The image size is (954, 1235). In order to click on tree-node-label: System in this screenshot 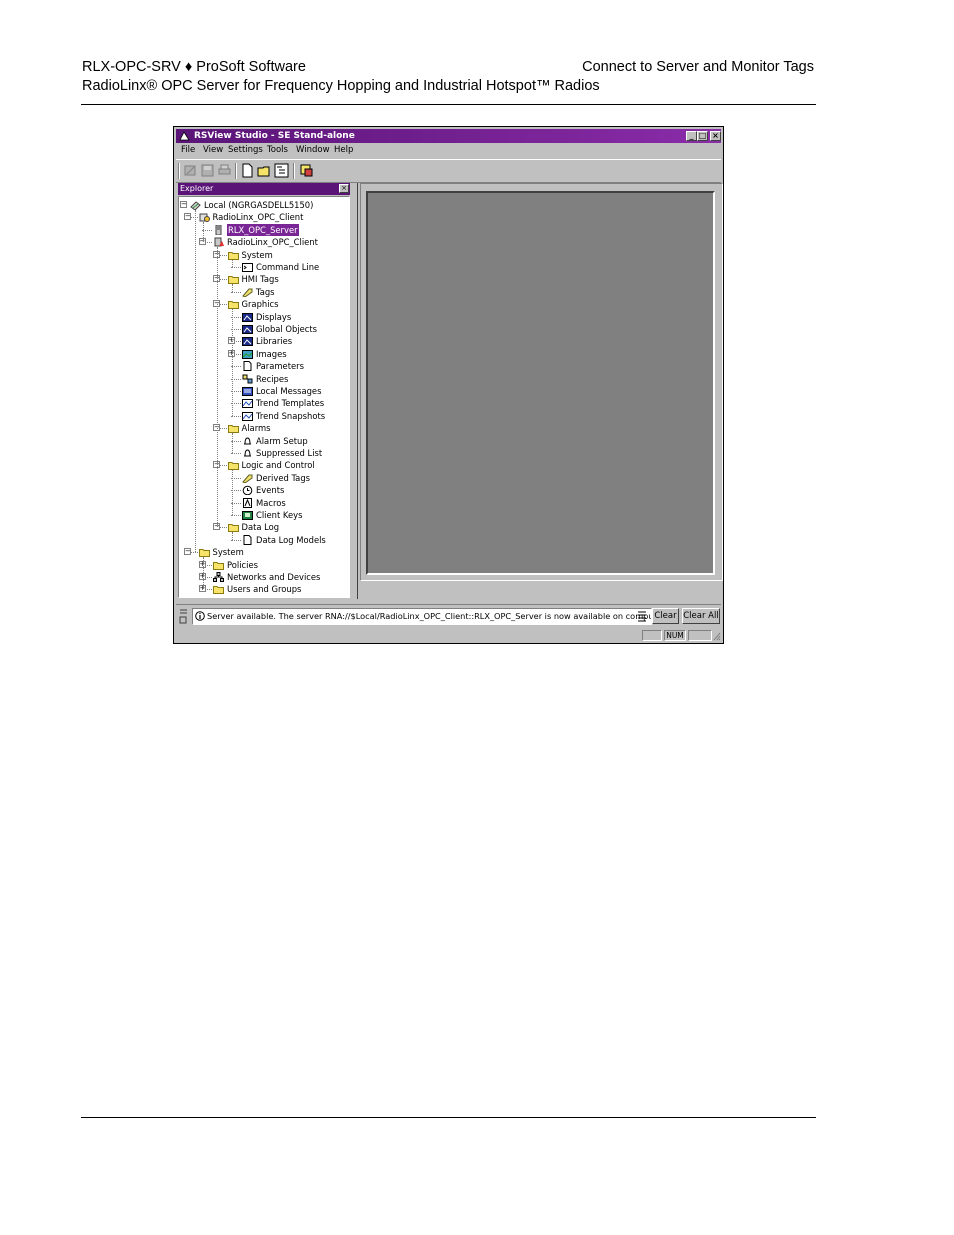, I will do `click(257, 254)`.